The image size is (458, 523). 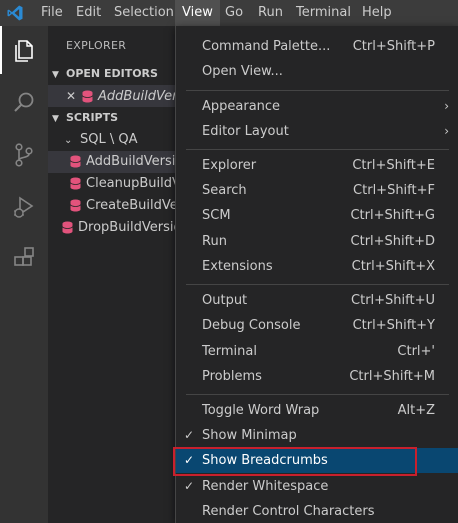 I want to click on active-view-indicator, so click(x=1, y=50).